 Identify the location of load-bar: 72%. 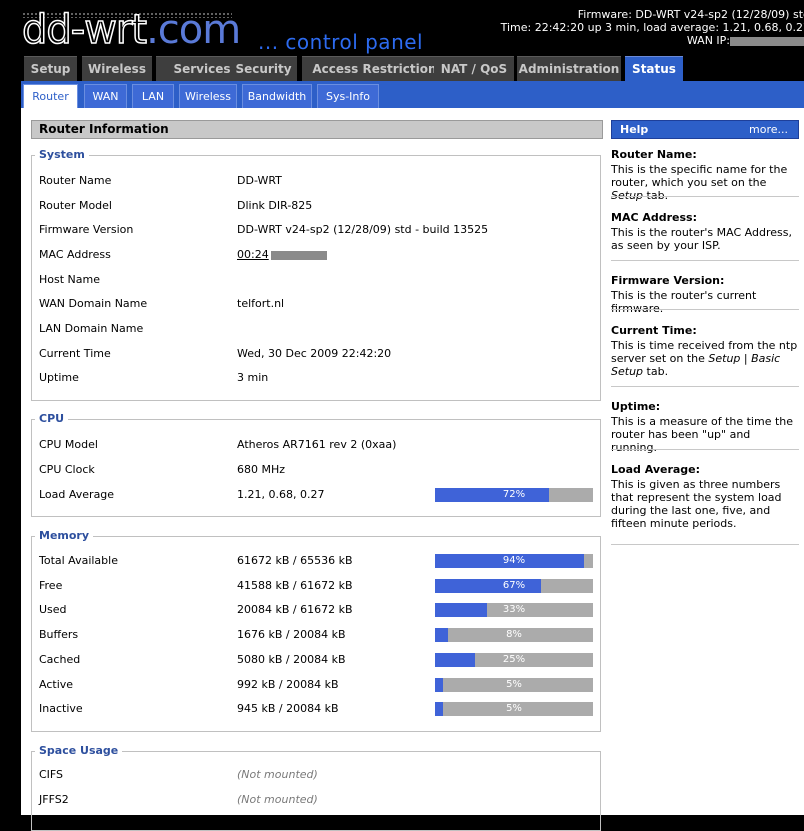
(514, 495).